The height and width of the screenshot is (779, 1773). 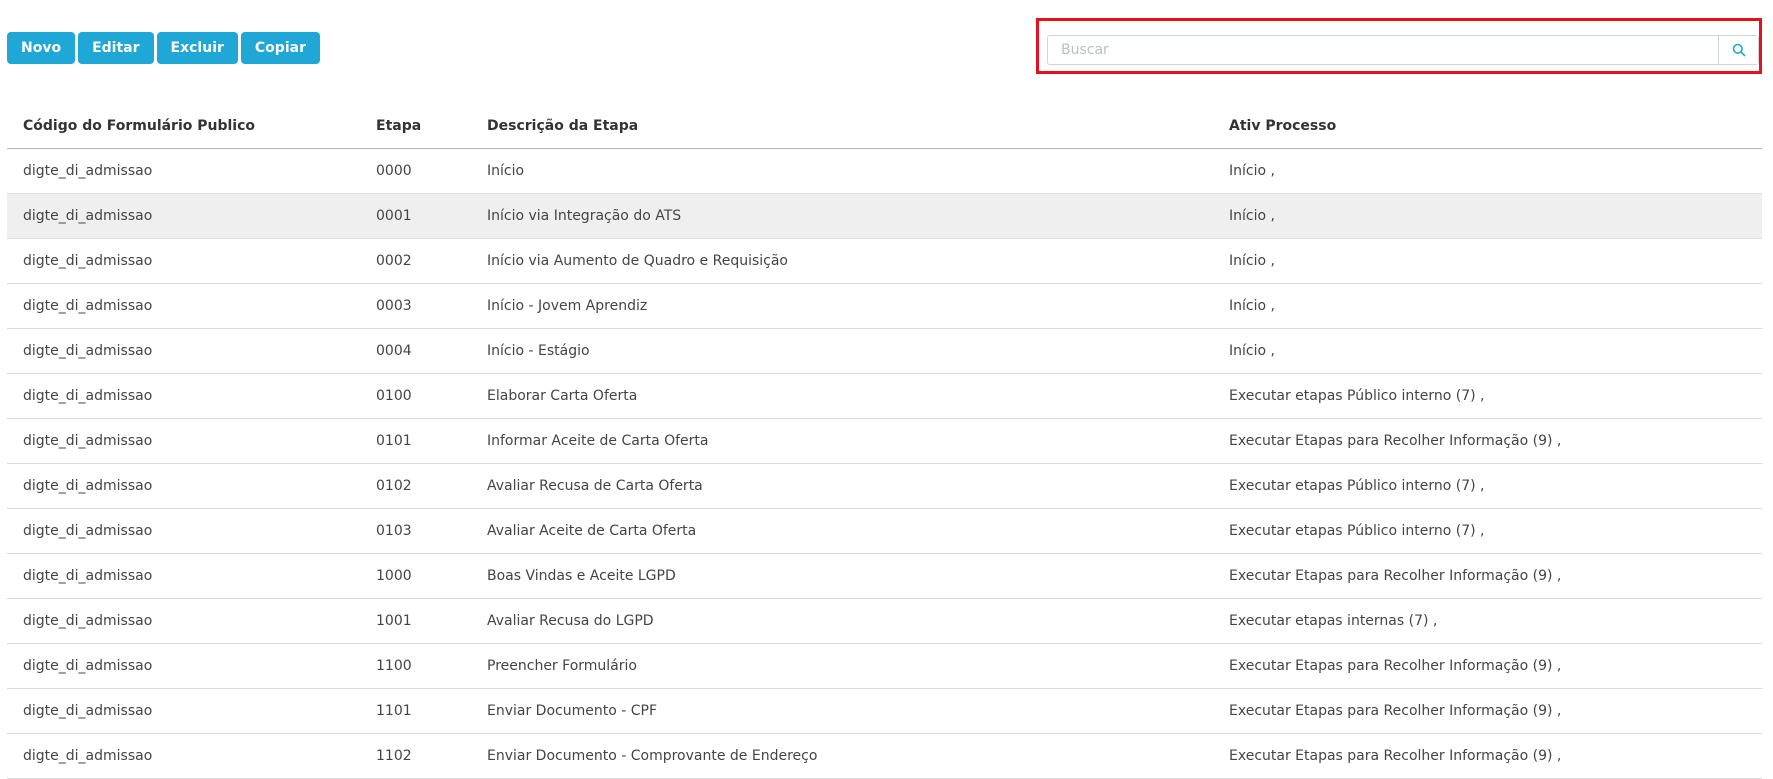 I want to click on cell-descricao: Preencher Formulário, so click(x=562, y=666).